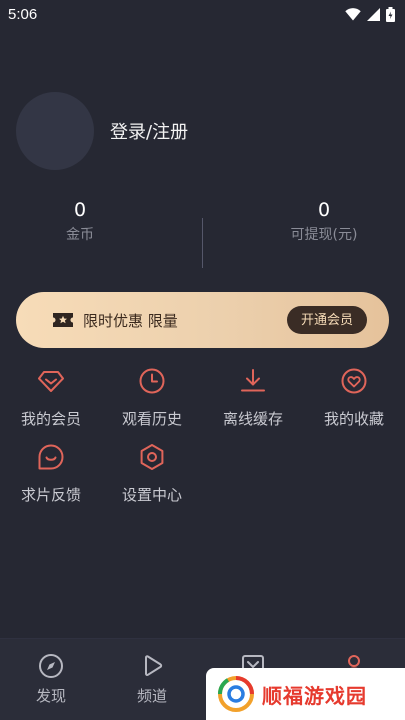  I want to click on menu-item-my-favorites: 我的收藏, so click(354, 397).